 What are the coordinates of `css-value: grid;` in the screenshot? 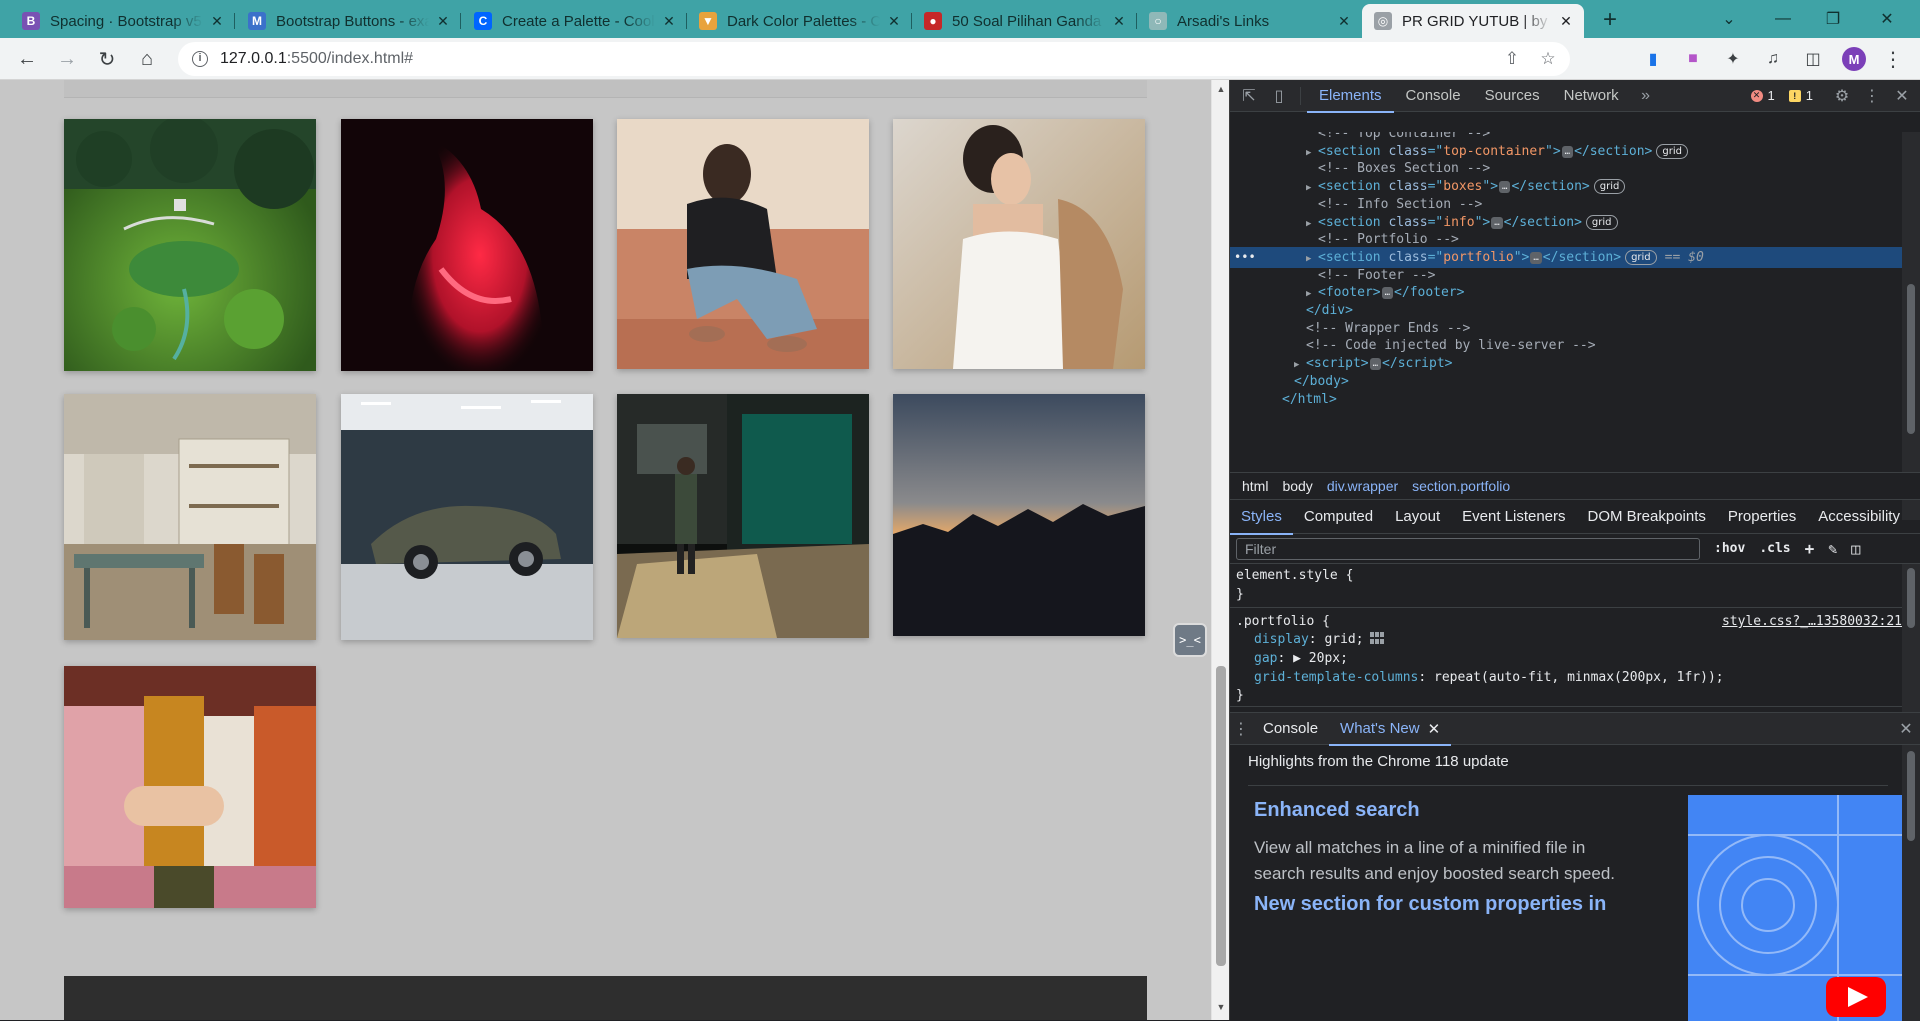 It's located at (1343, 639).